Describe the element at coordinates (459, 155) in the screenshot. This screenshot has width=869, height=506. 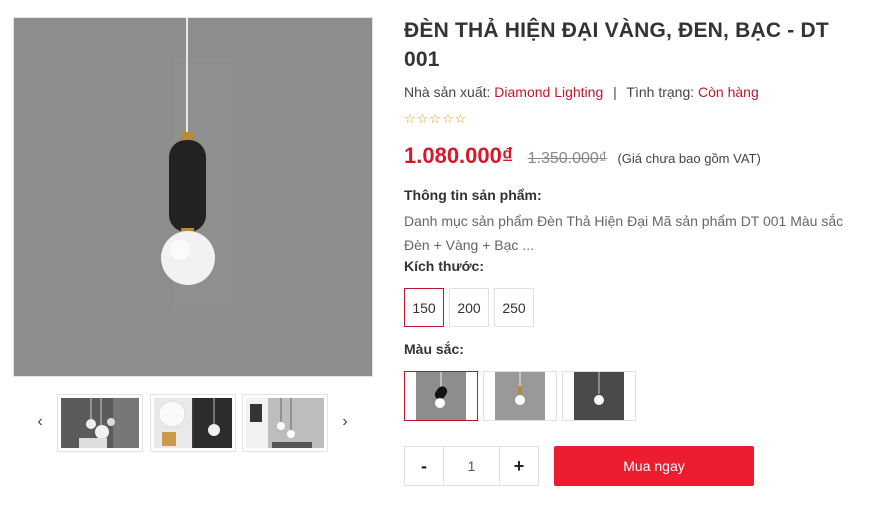
I see `current-price: 1.080.000₫` at that location.